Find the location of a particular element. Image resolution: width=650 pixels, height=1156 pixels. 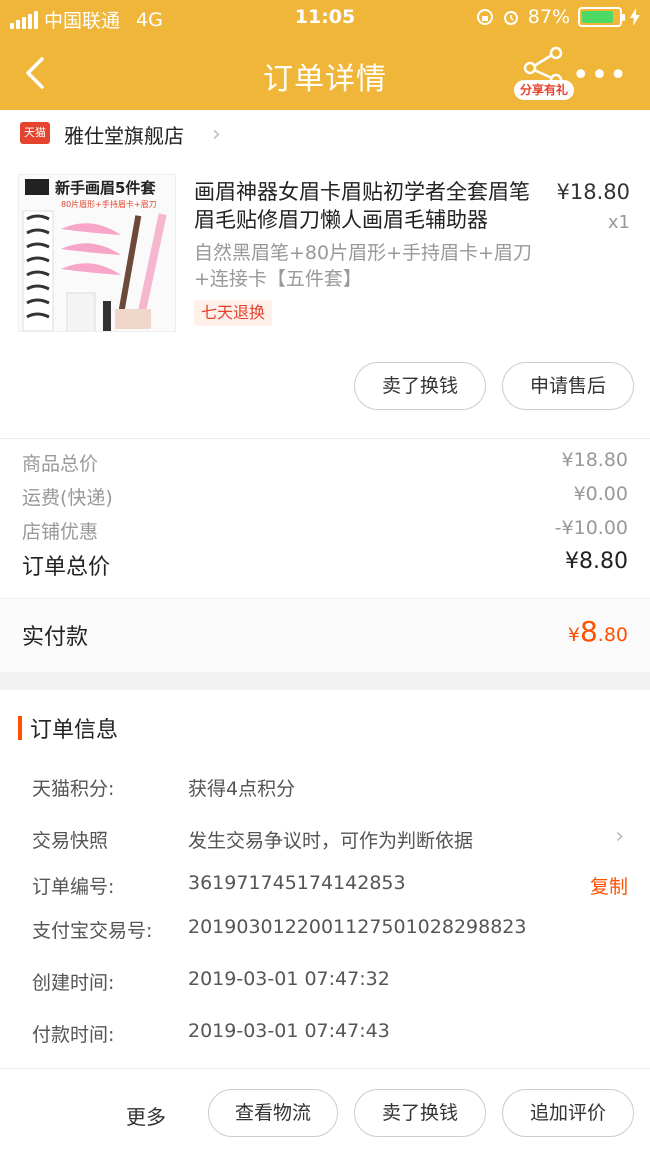

paid-decimal: .80 is located at coordinates (612, 635).